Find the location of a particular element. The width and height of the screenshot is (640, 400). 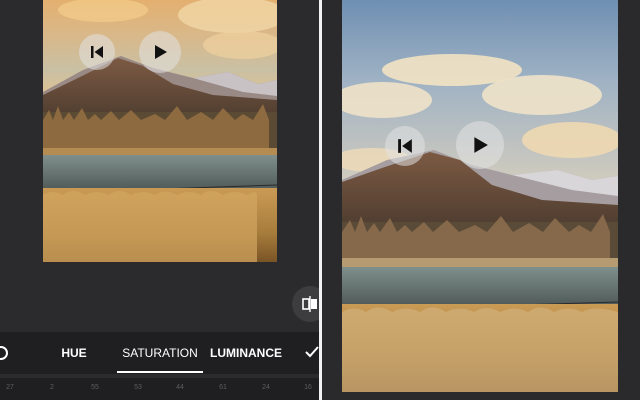

tab-hue: HUE is located at coordinates (74, 353).